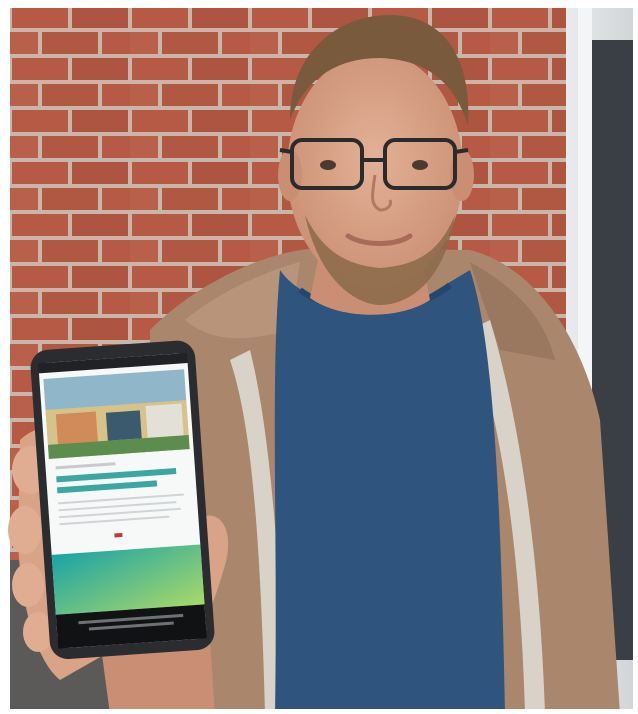 This screenshot has height=714, width=638. I want to click on screen-footer, so click(128, 579).